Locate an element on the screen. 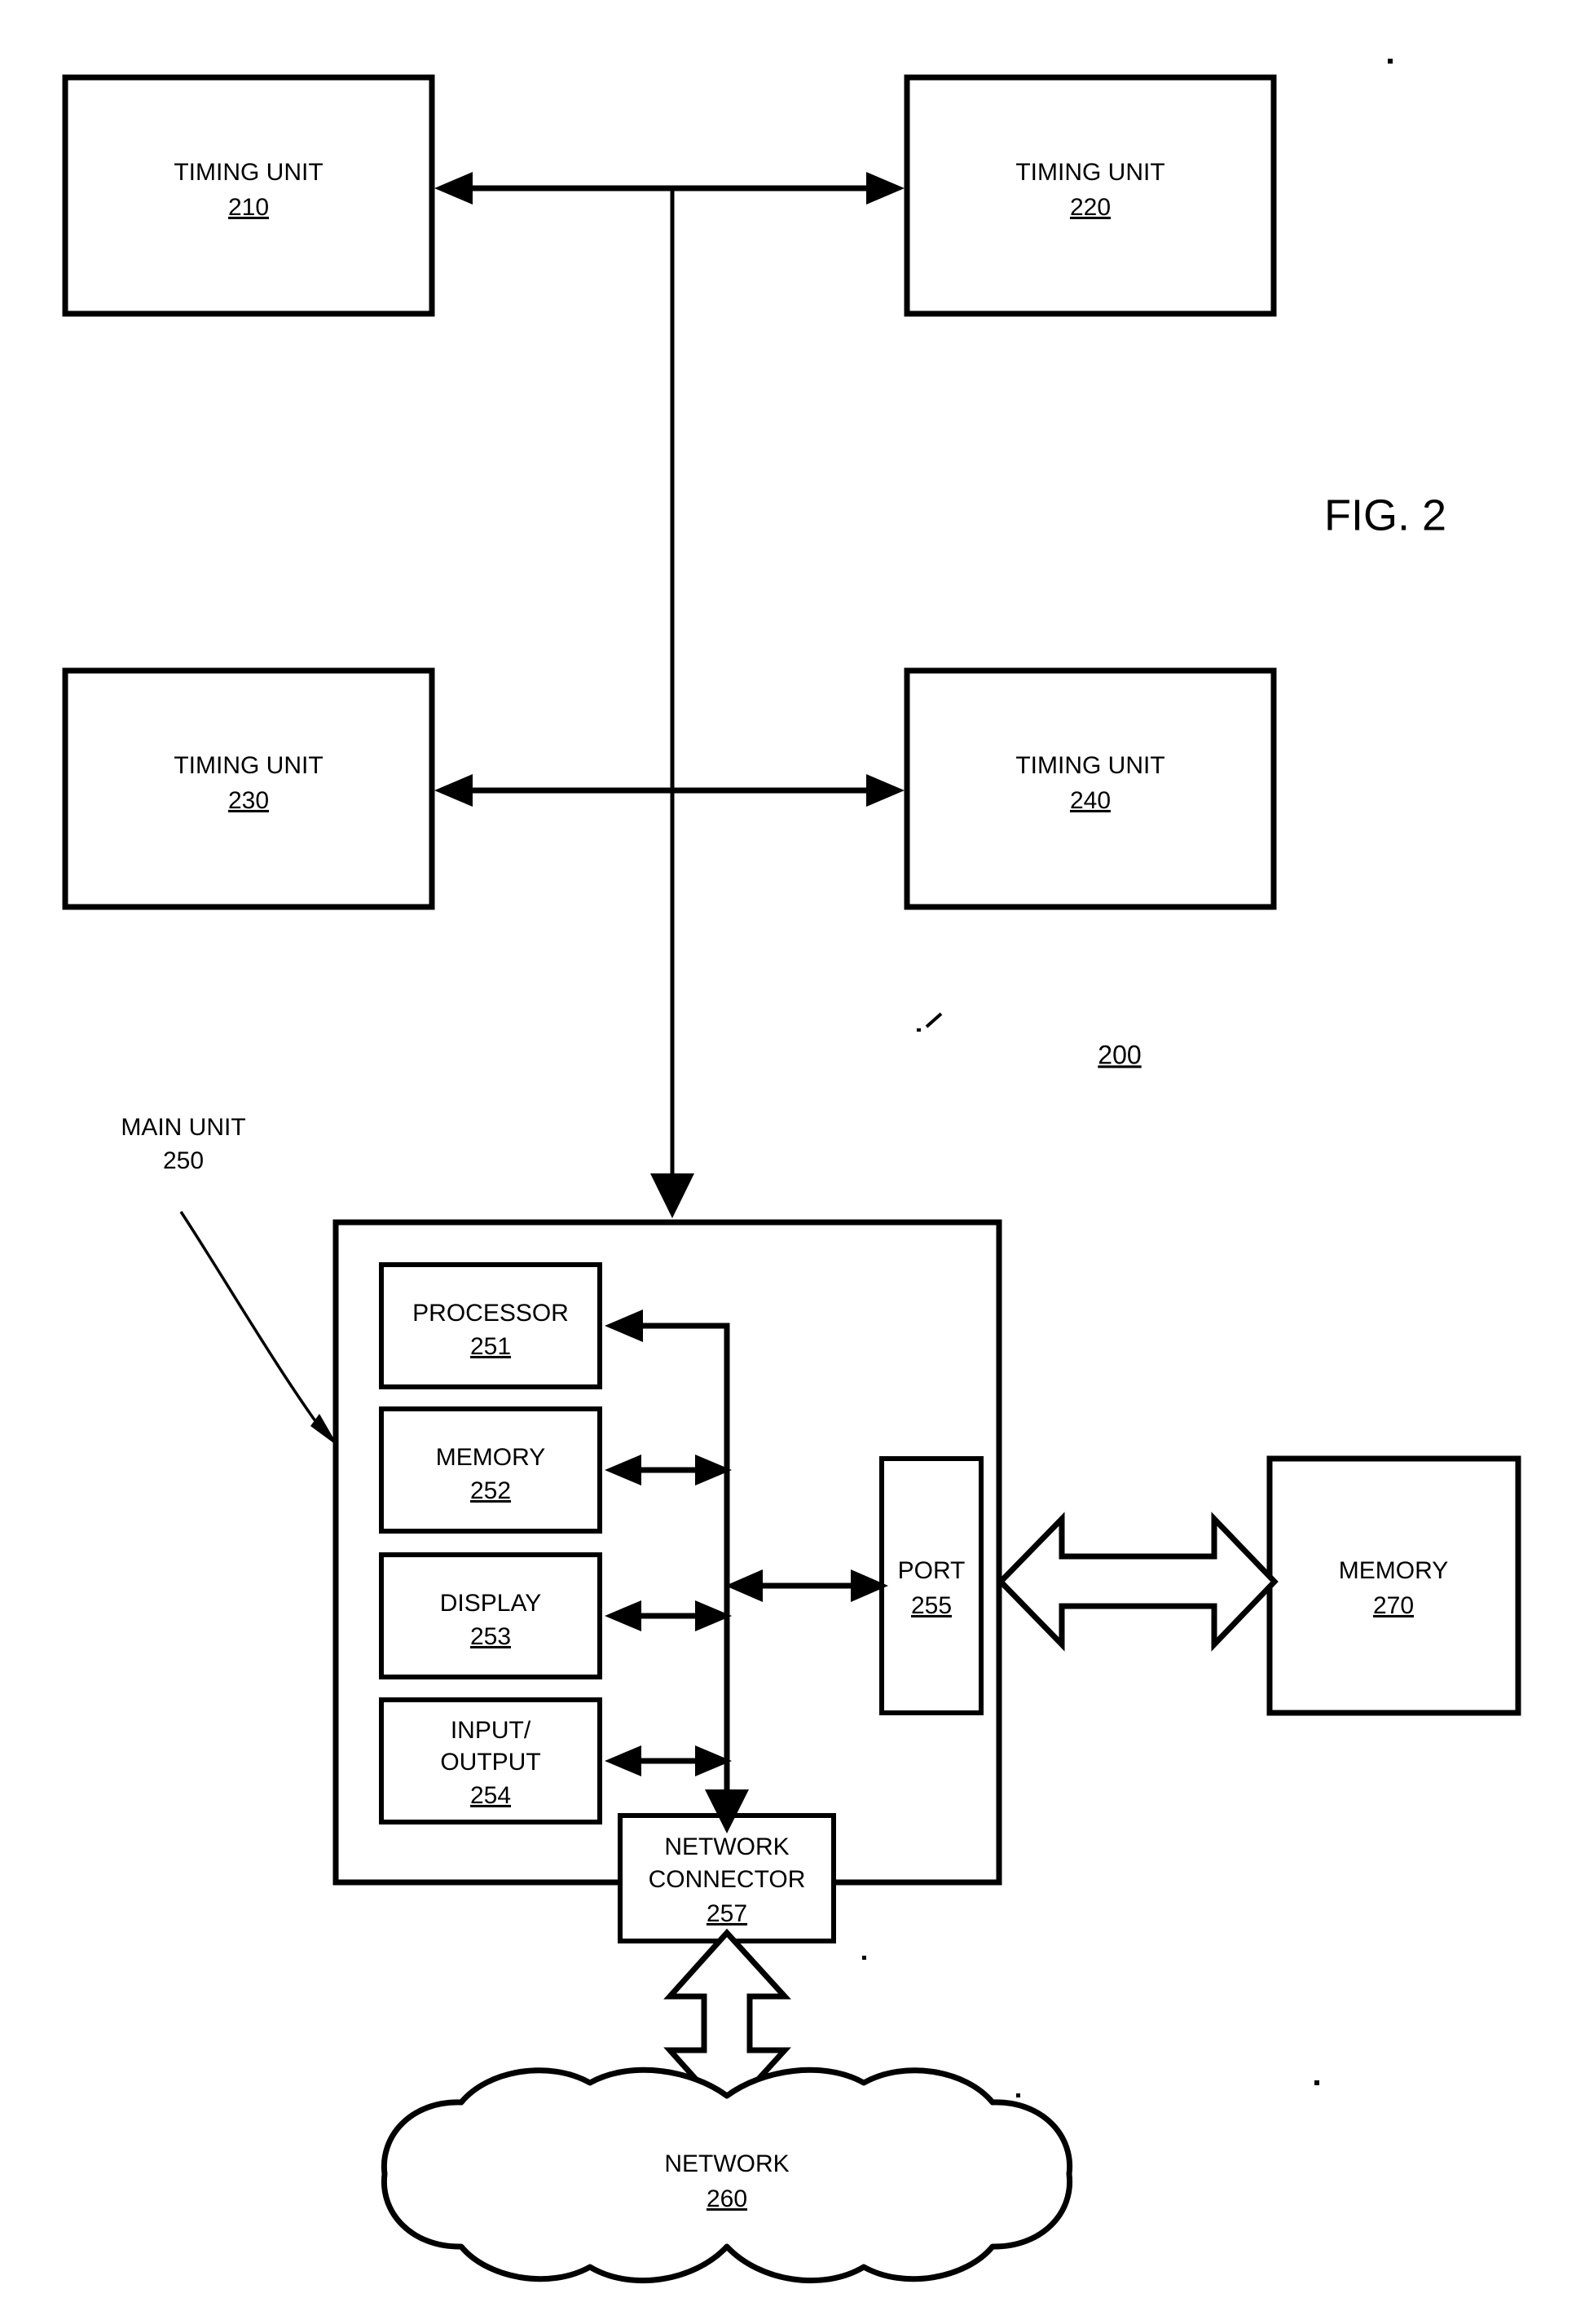  port-label: PORT is located at coordinates (932, 1571).